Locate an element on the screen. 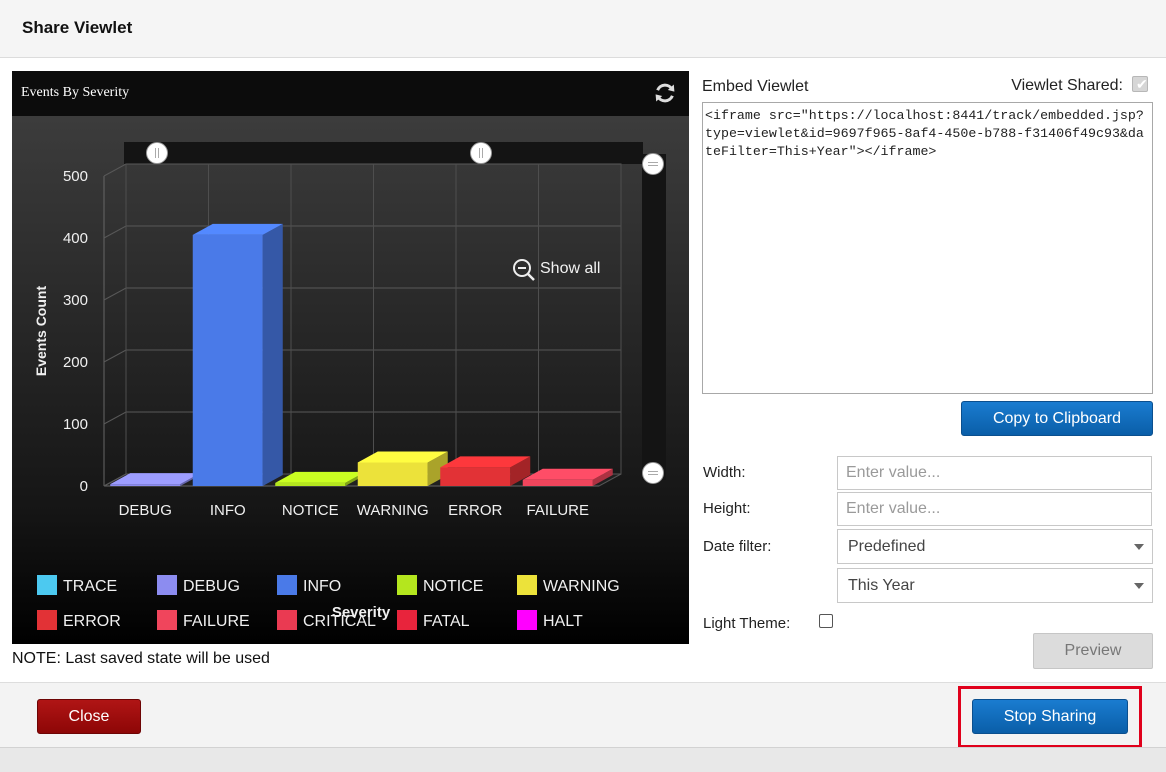  legend-label: FAILURE is located at coordinates (216, 621).